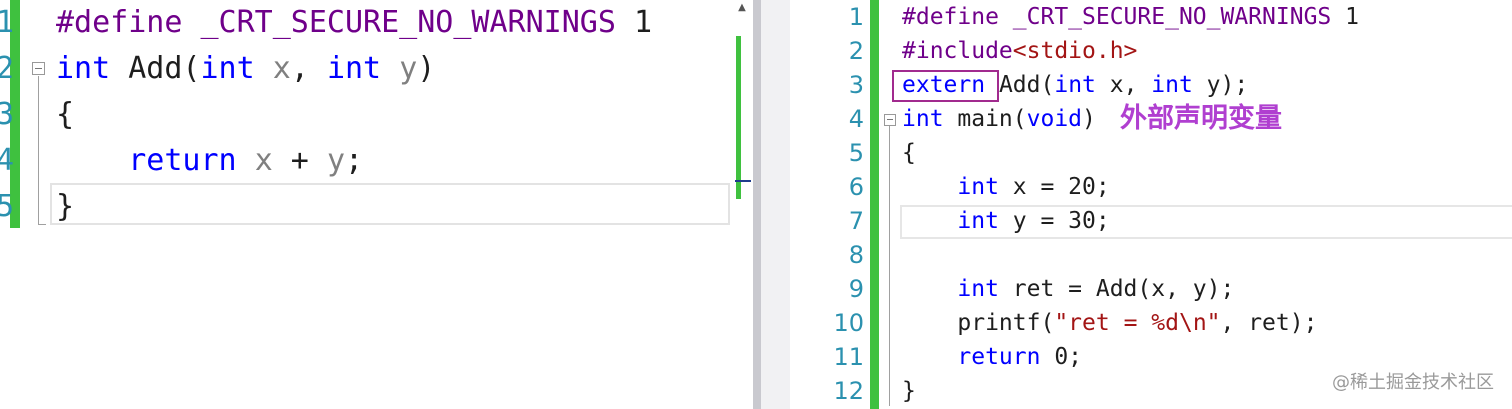 This screenshot has width=1512, height=409. I want to click on right-code-line: return 0;, so click(992, 357).